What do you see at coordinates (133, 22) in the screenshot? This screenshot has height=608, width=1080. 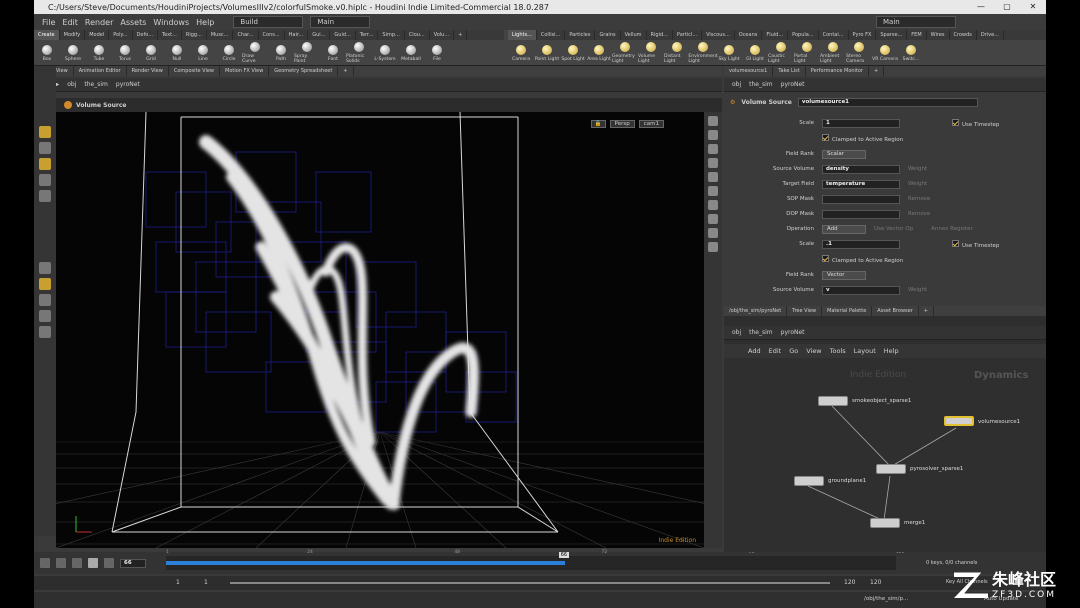 I see `menu-assets: Assets` at bounding box center [133, 22].